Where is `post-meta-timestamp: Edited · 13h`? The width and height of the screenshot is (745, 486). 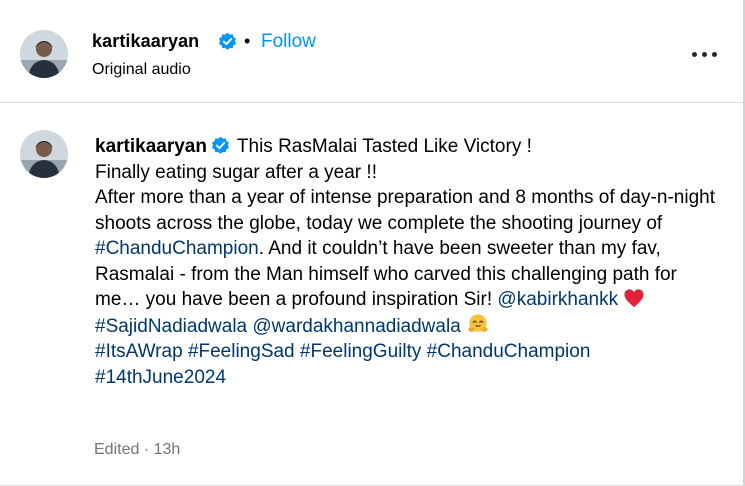
post-meta-timestamp: Edited · 13h is located at coordinates (137, 449).